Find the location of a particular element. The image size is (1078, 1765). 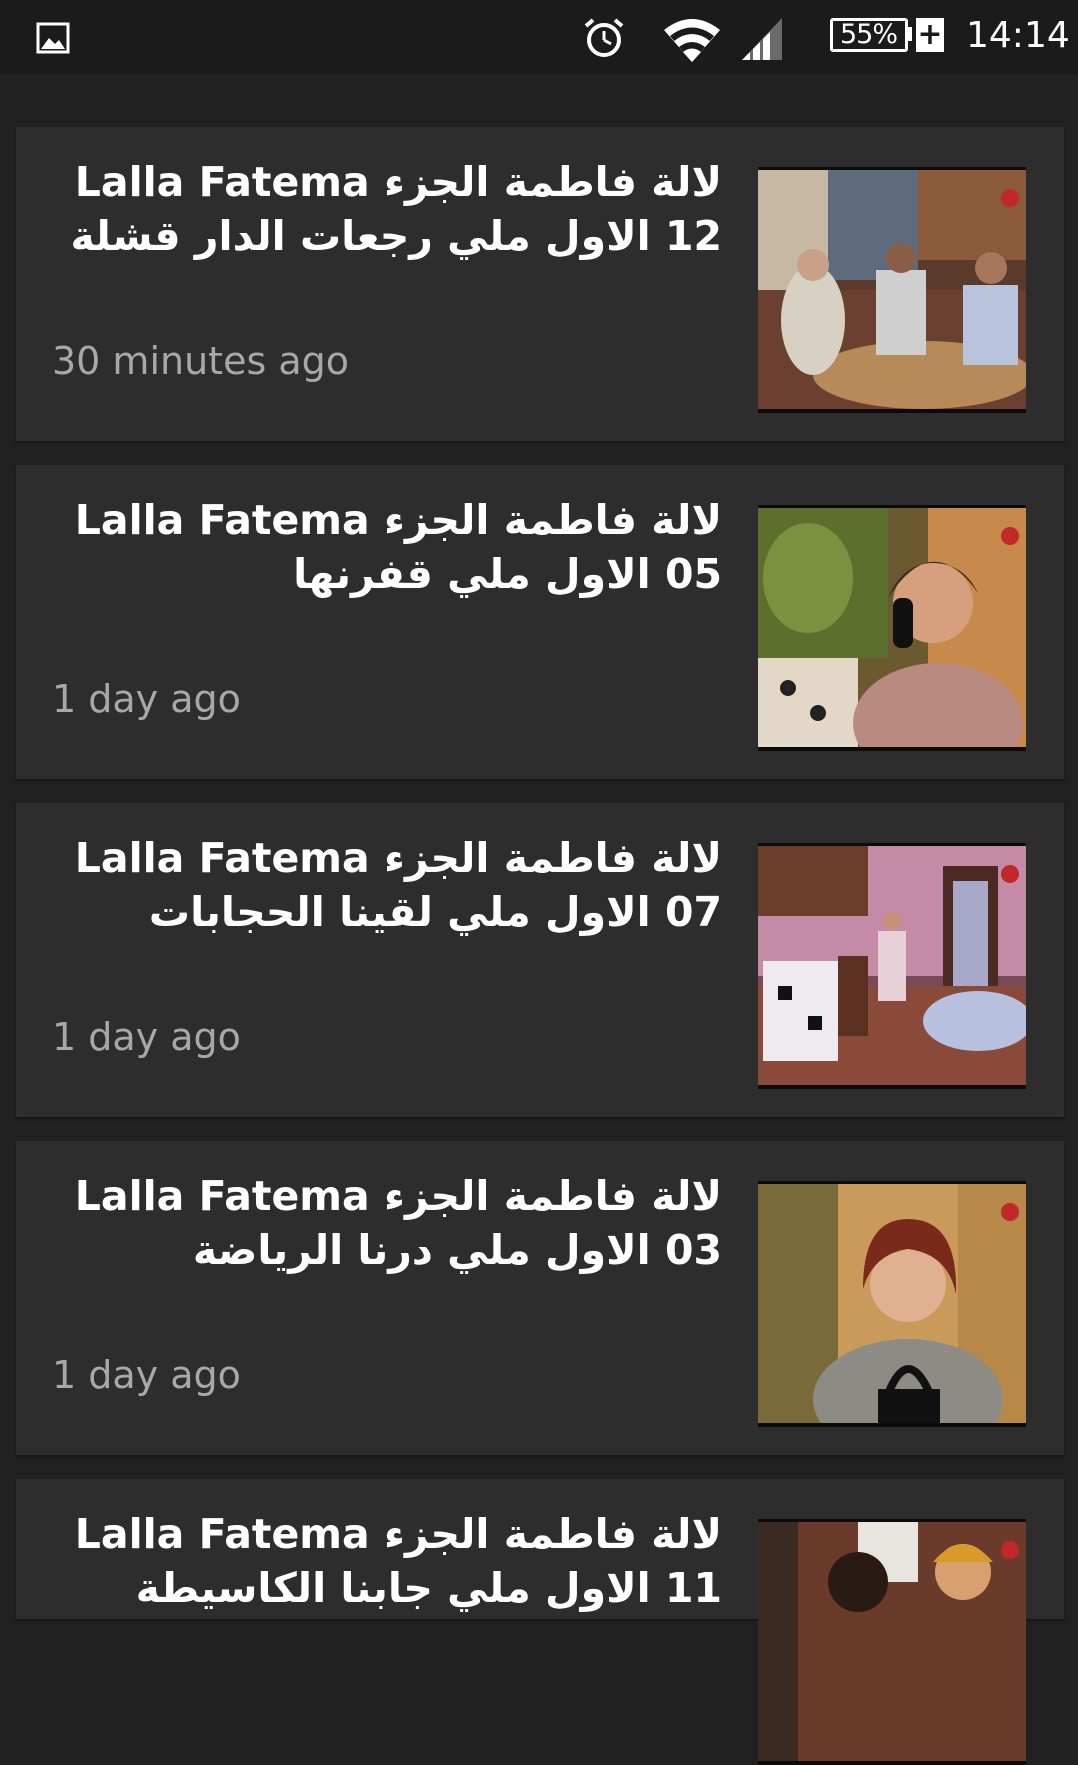

battery-level: 55% is located at coordinates (869, 34).